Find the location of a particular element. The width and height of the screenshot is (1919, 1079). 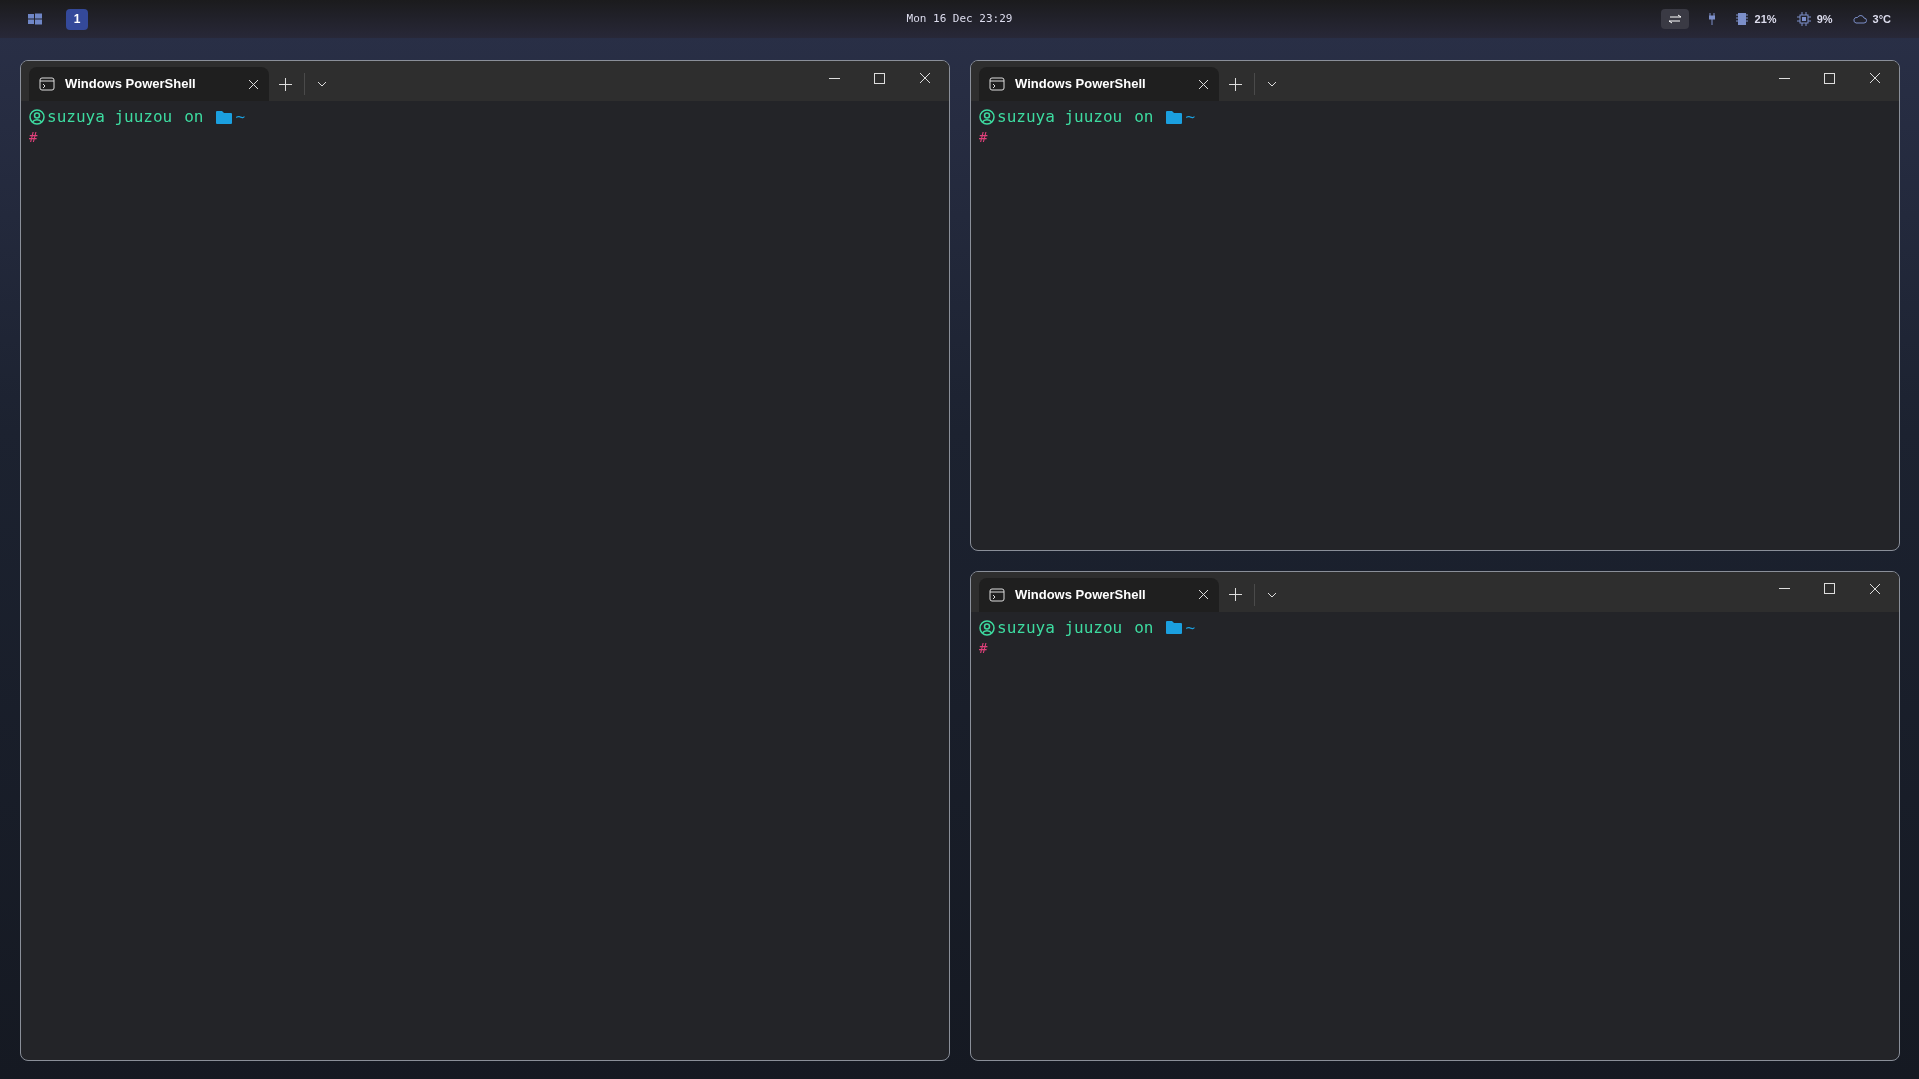

stat-value: 3°C is located at coordinates (1881, 19).